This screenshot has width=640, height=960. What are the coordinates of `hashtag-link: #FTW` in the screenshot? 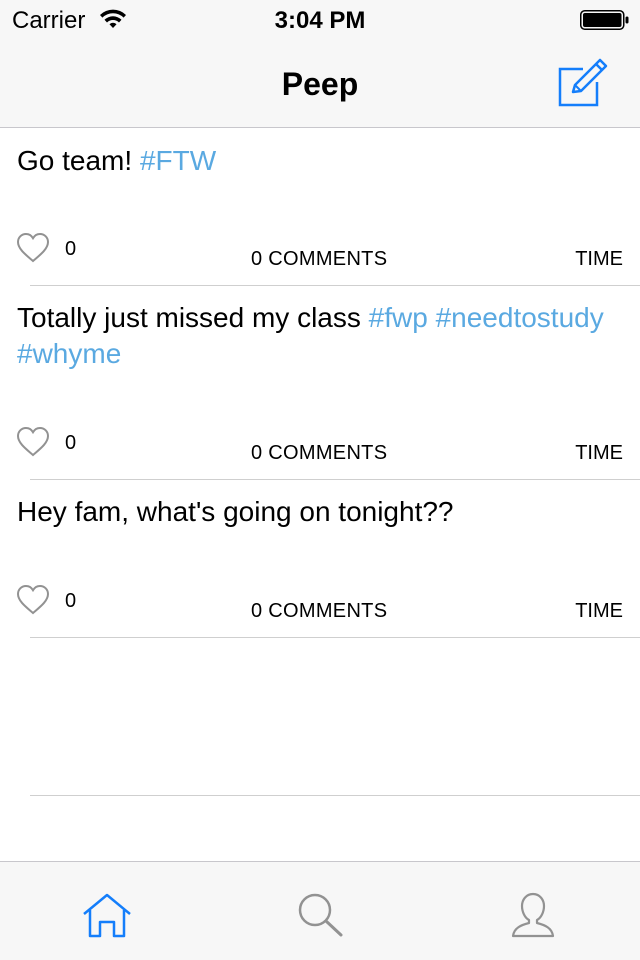 It's located at (178, 160).